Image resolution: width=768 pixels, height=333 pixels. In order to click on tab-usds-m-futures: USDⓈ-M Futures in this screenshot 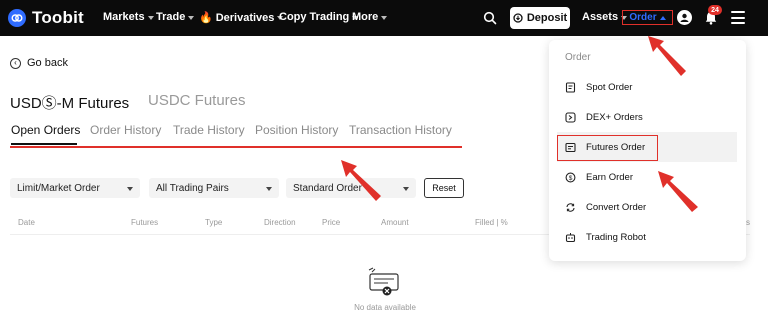, I will do `click(69, 102)`.